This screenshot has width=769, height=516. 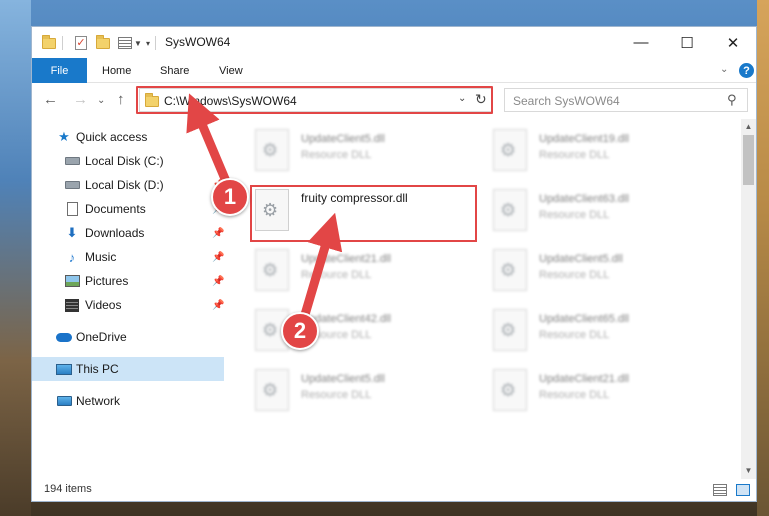 I want to click on step-2-badge: 2, so click(x=300, y=331).